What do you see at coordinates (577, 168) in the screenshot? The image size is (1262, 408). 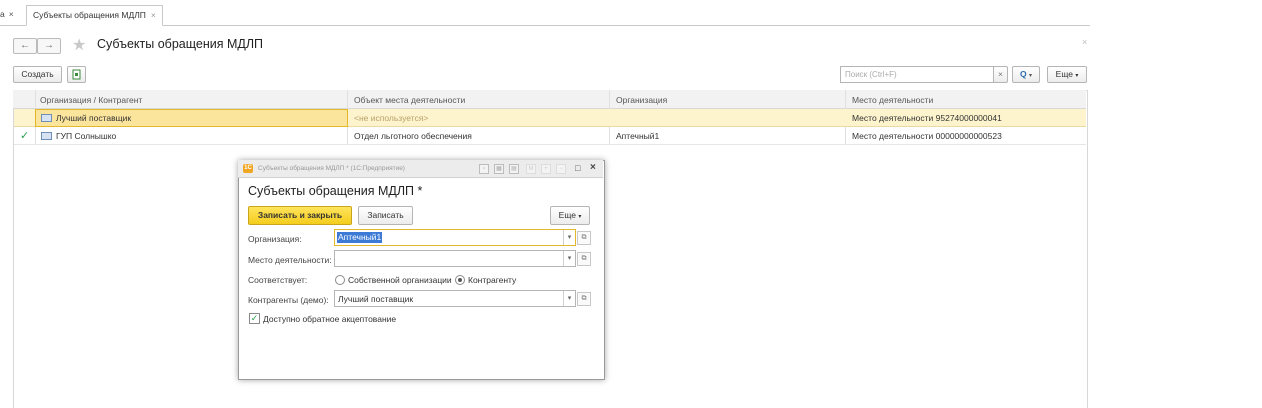 I see `maximize-icon: □` at bounding box center [577, 168].